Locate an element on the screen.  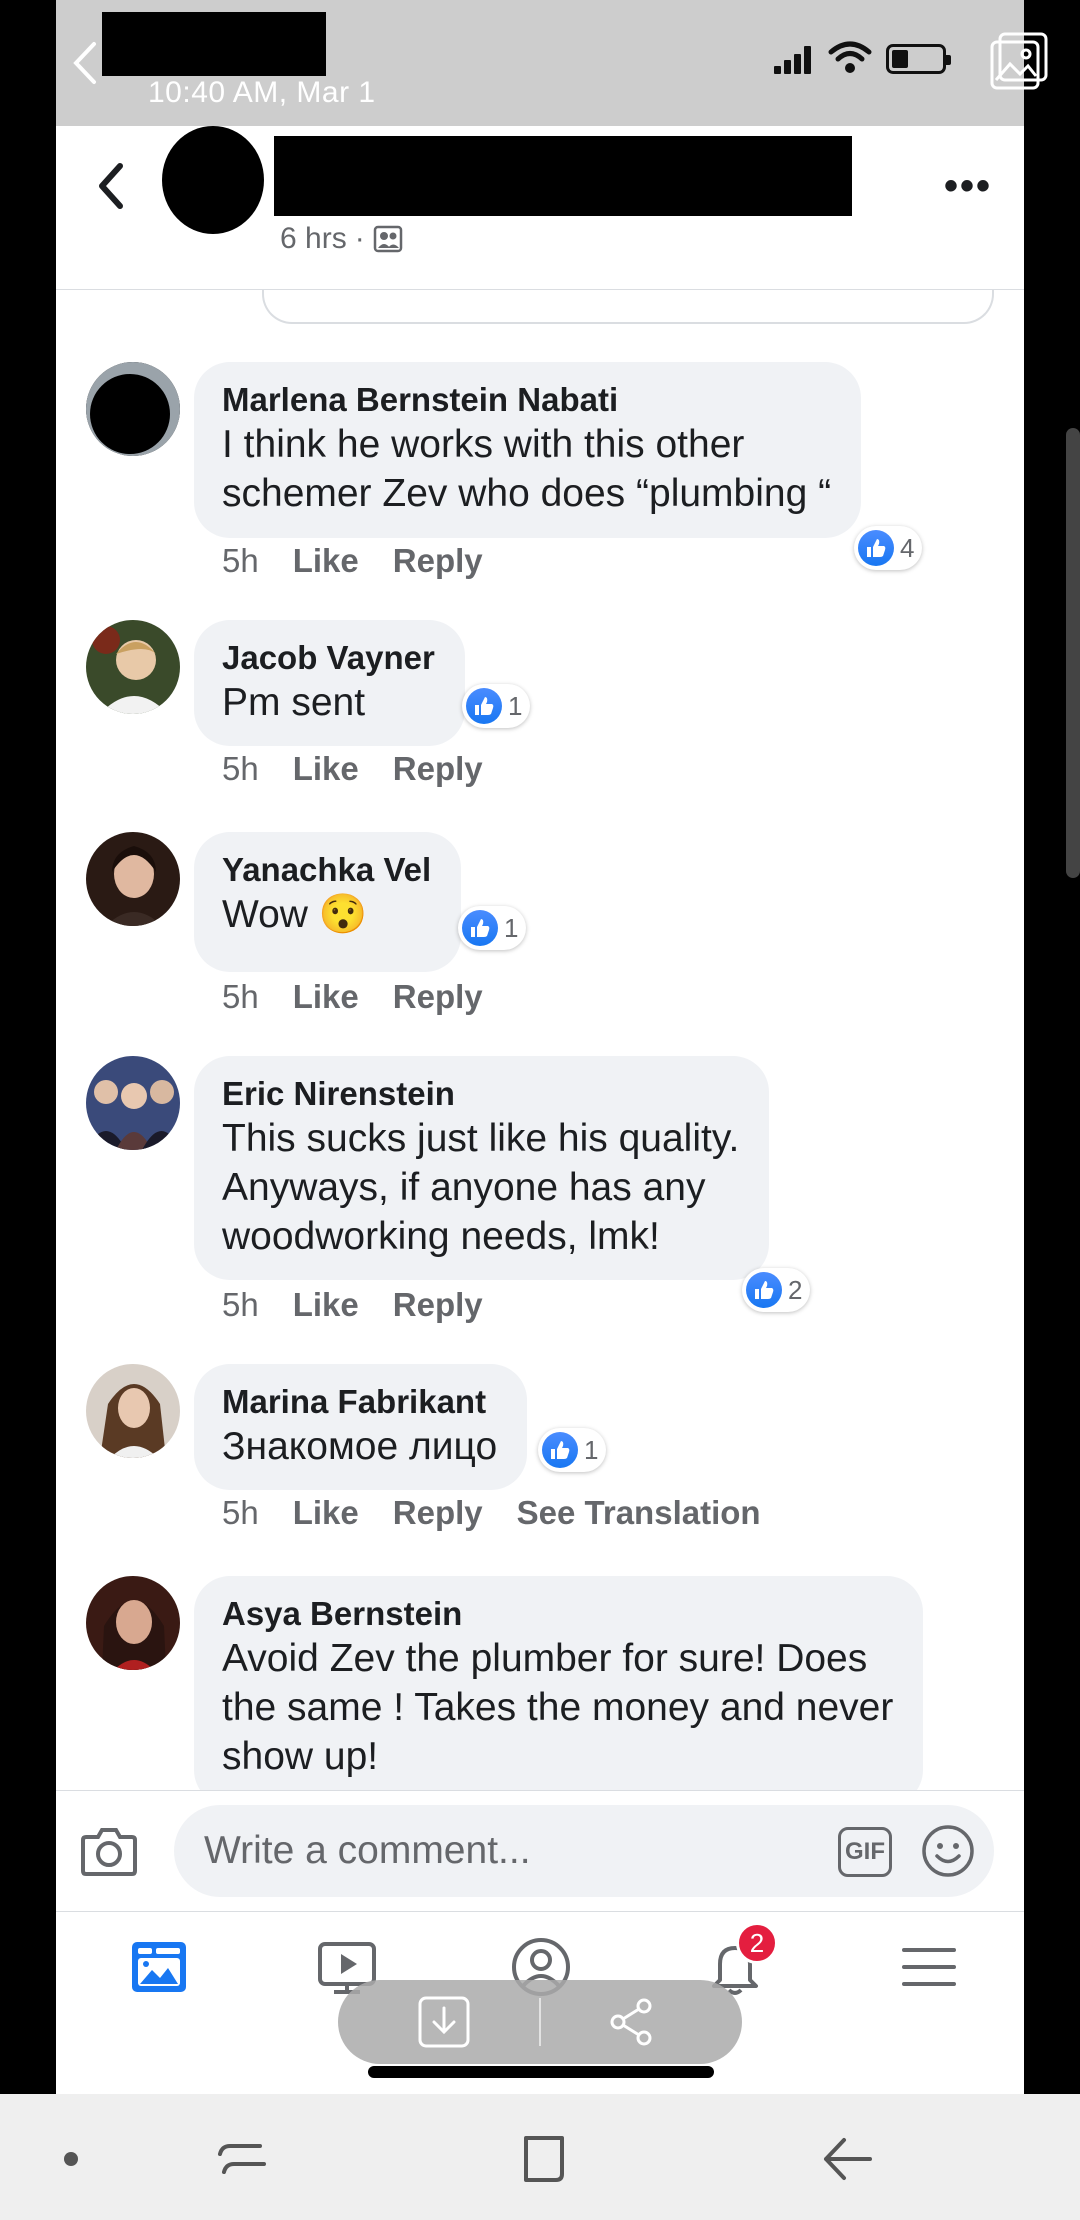
news-feed-icon is located at coordinates (159, 1967).